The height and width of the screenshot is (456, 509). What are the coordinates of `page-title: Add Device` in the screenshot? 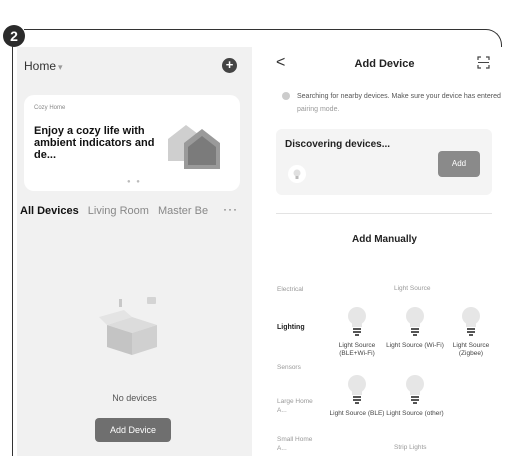 It's located at (384, 64).